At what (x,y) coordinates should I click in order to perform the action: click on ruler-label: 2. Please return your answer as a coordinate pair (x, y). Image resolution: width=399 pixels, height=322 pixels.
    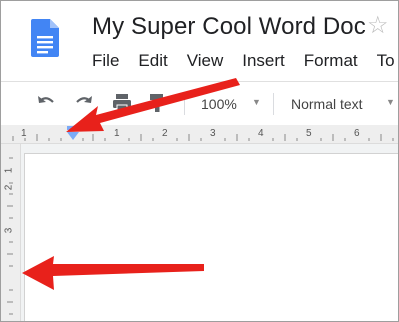
    Looking at the image, I should click on (165, 133).